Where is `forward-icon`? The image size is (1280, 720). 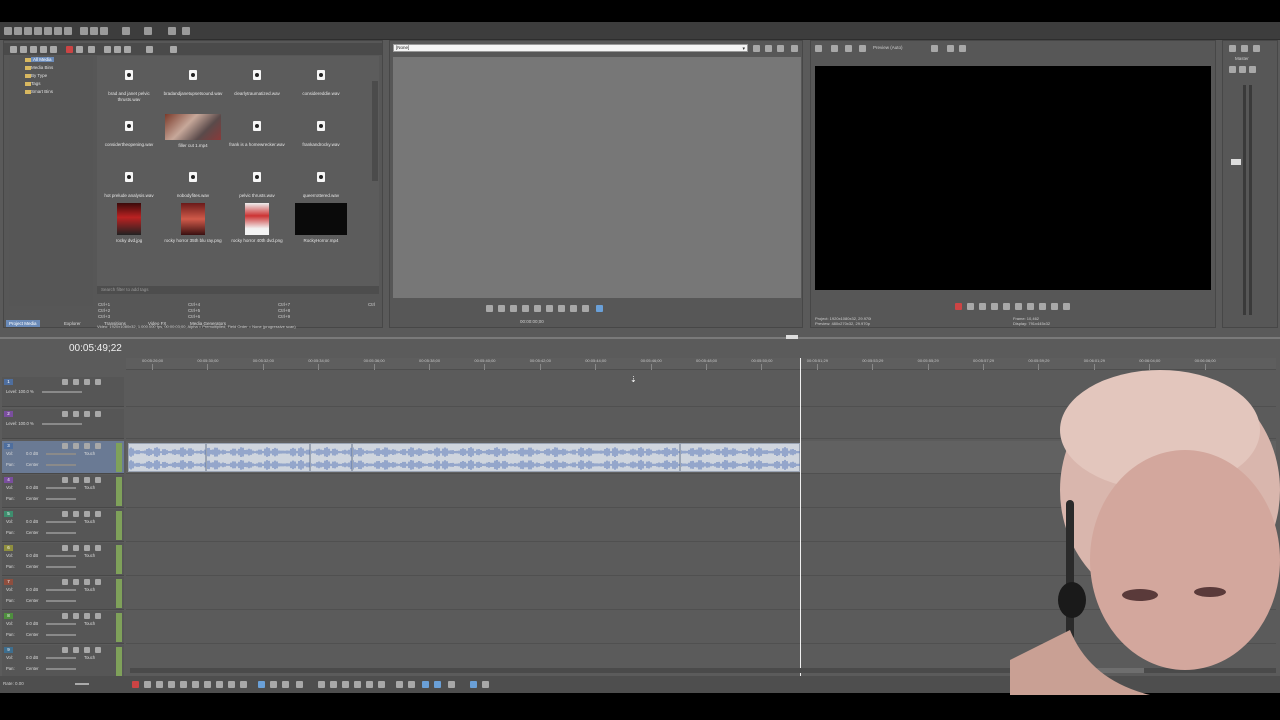 forward-icon is located at coordinates (585, 308).